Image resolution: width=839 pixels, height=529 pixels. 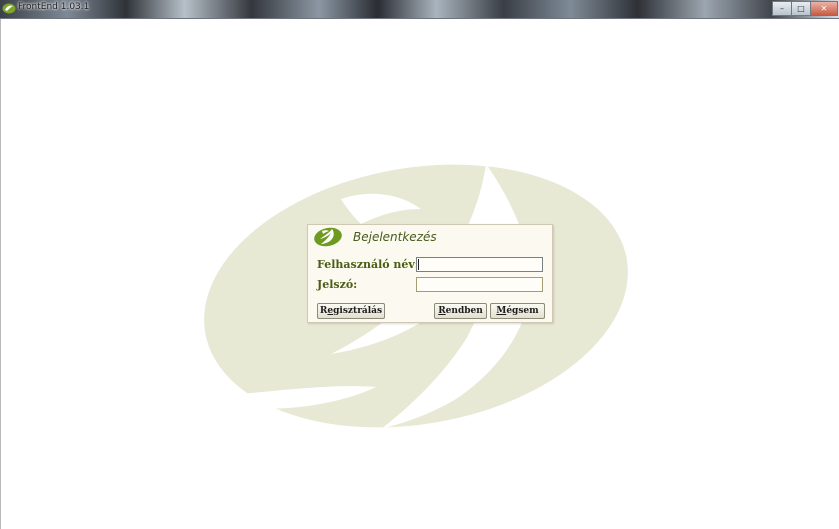 What do you see at coordinates (358, 311) in the screenshot?
I see `register-label-suffix: gisztrálás` at bounding box center [358, 311].